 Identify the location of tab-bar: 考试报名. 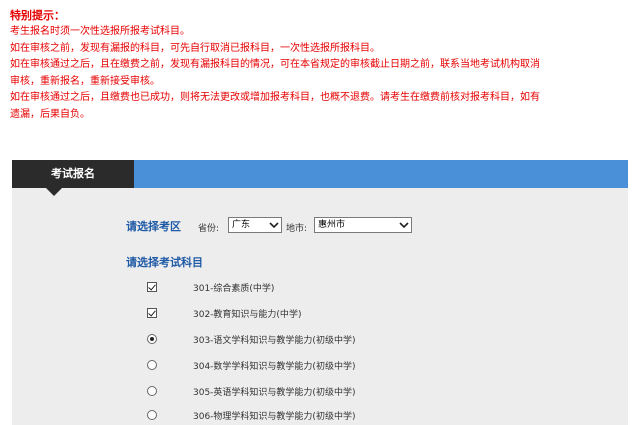
(320, 174).